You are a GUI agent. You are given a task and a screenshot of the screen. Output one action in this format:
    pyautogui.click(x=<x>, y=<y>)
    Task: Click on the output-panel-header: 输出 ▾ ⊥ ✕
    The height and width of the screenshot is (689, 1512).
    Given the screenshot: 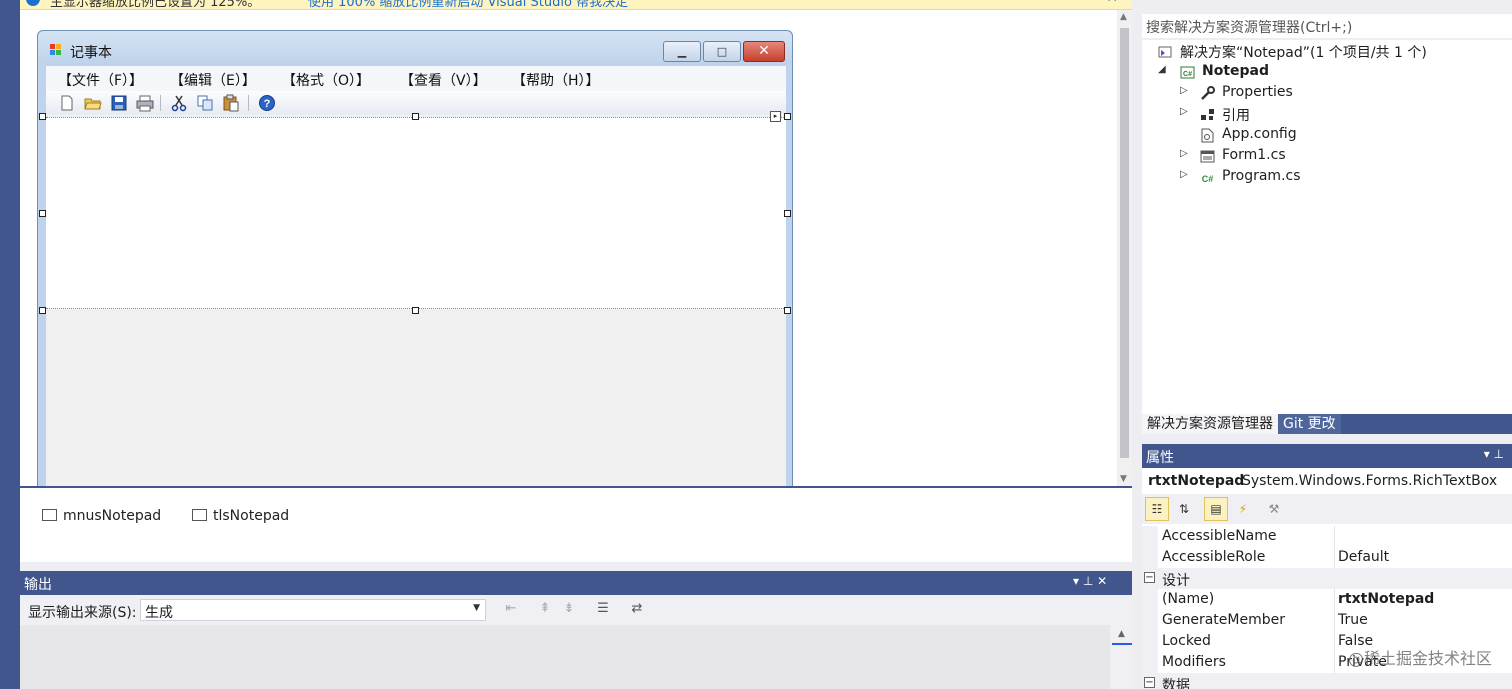 What is the action you would take?
    pyautogui.click(x=576, y=583)
    